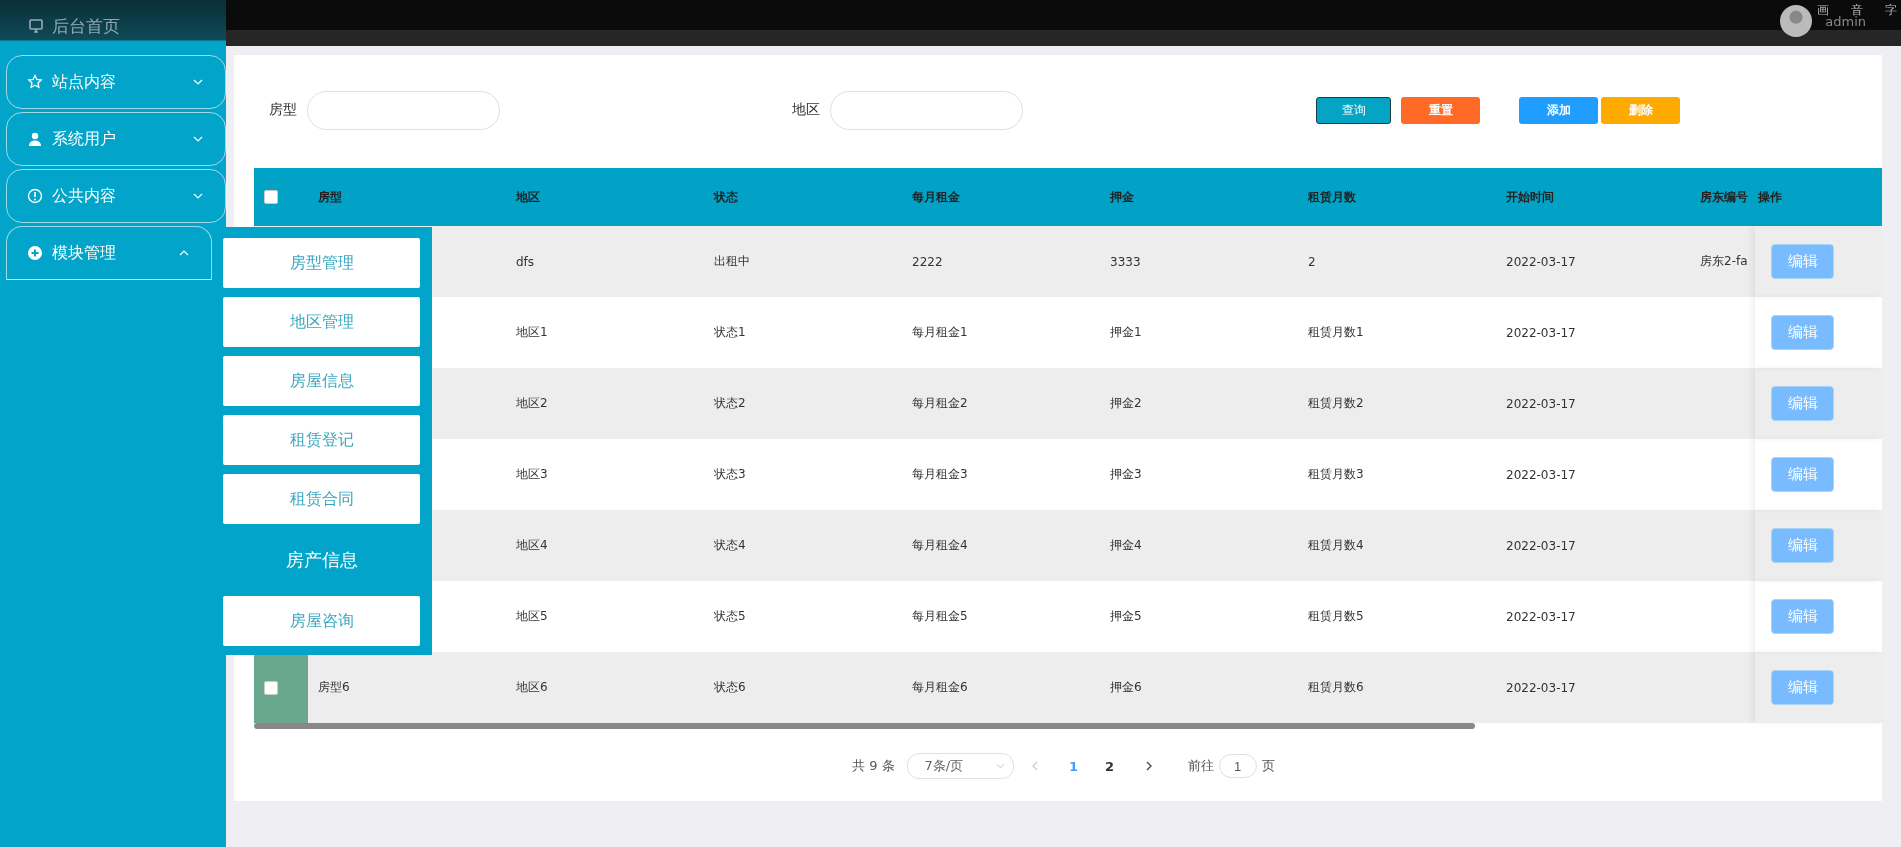 This screenshot has height=847, width=1901. What do you see at coordinates (1770, 196) in the screenshot?
I see `column-header: 操作` at bounding box center [1770, 196].